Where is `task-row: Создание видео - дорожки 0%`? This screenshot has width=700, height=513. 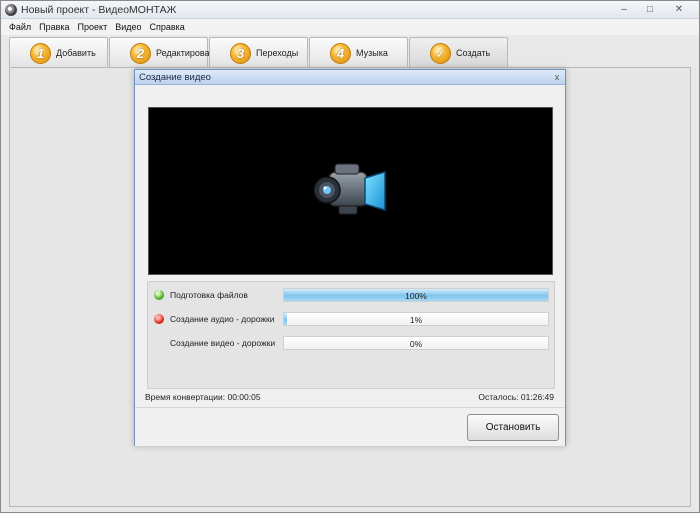
task-row: Создание видео - дорожки 0% is located at coordinates (352, 343).